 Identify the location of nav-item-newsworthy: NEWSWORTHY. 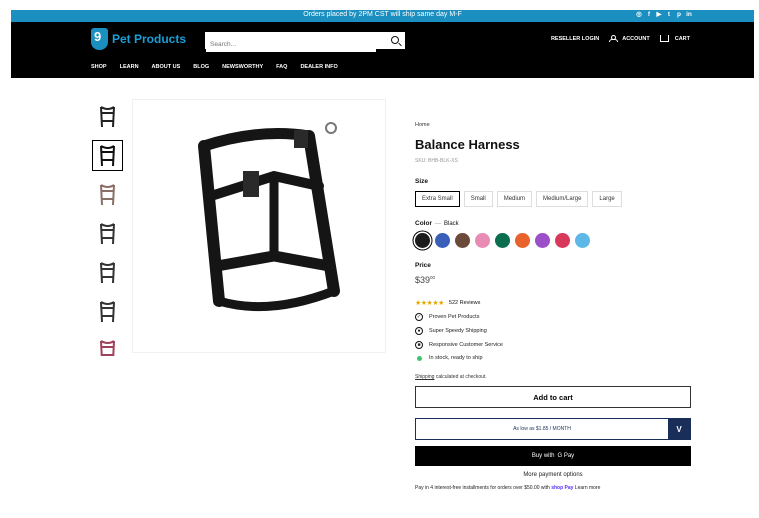
(242, 67).